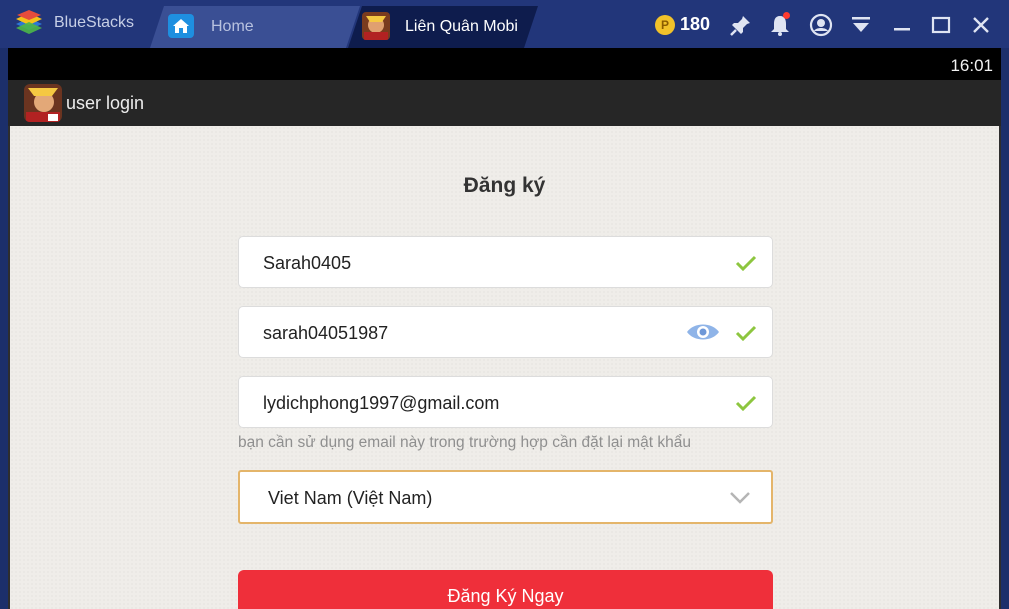 Image resolution: width=1009 pixels, height=609 pixels. What do you see at coordinates (504, 103) in the screenshot?
I see `app-bar: user login` at bounding box center [504, 103].